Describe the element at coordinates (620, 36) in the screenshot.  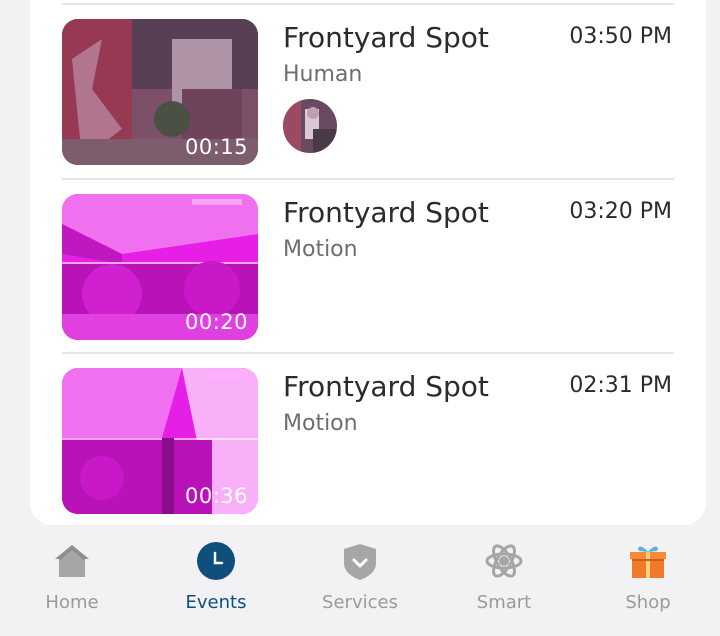
I see `event-time: 03:50 PM` at that location.